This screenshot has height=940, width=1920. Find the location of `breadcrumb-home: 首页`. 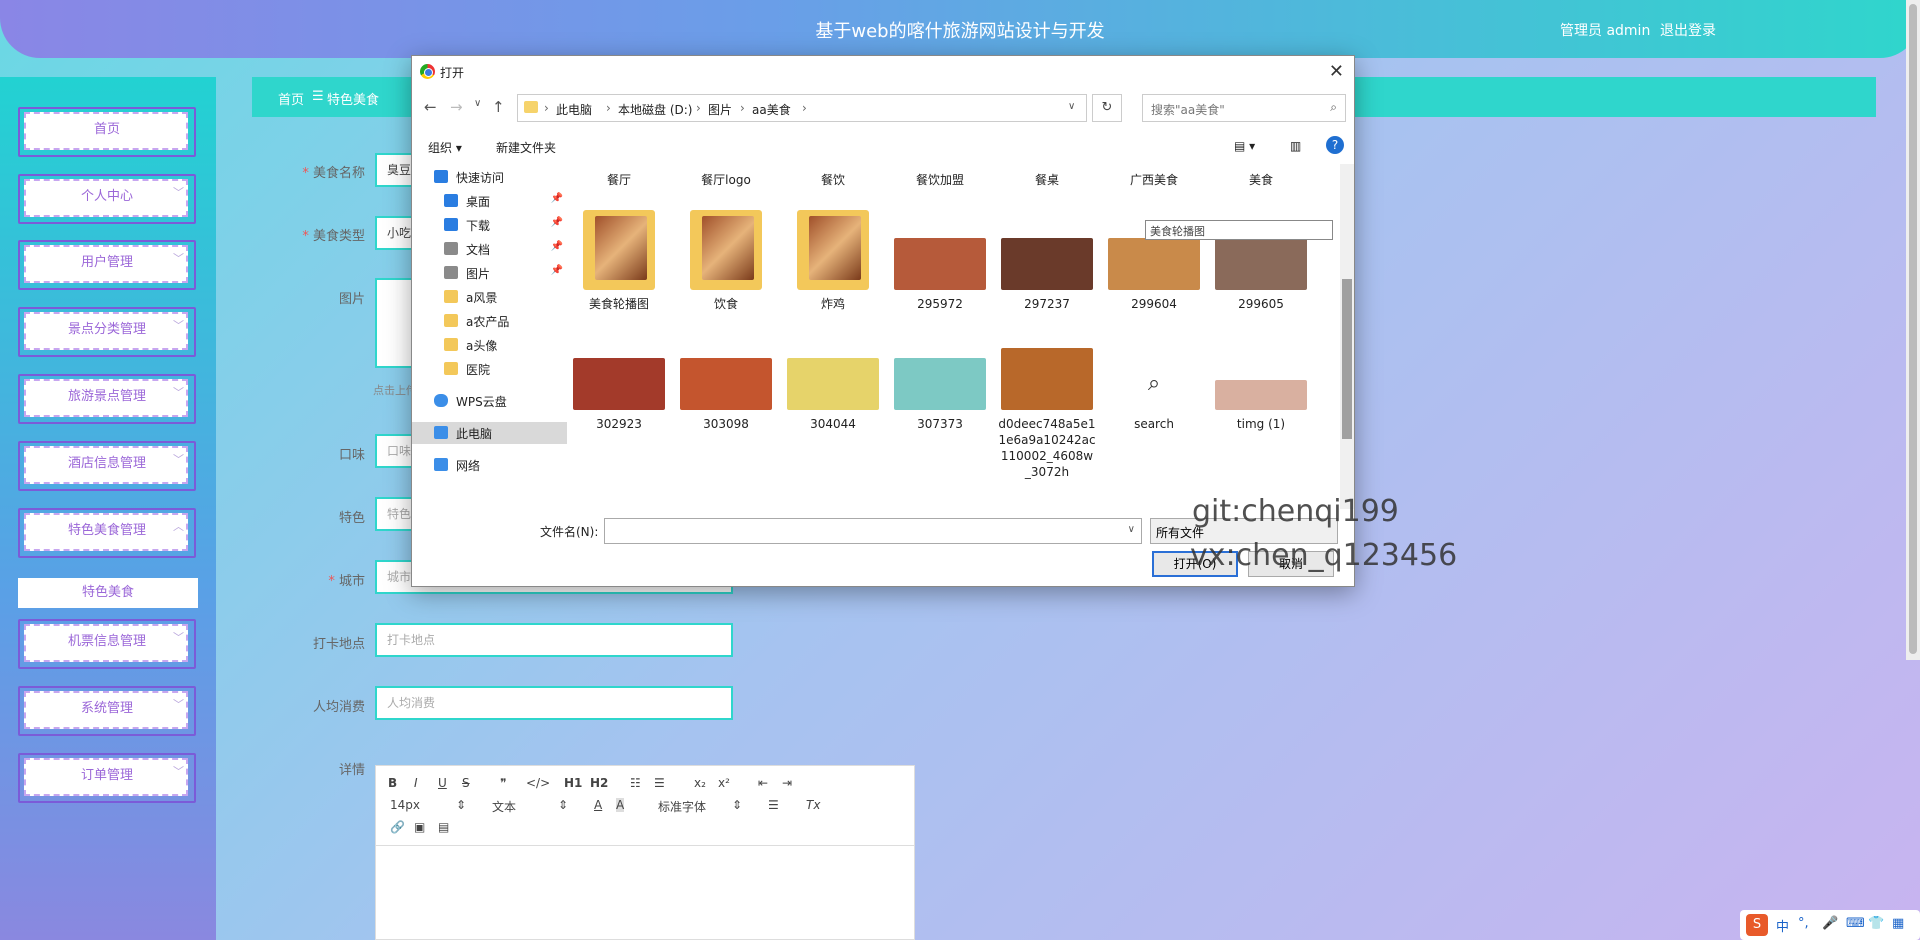

breadcrumb-home: 首页 is located at coordinates (291, 98).